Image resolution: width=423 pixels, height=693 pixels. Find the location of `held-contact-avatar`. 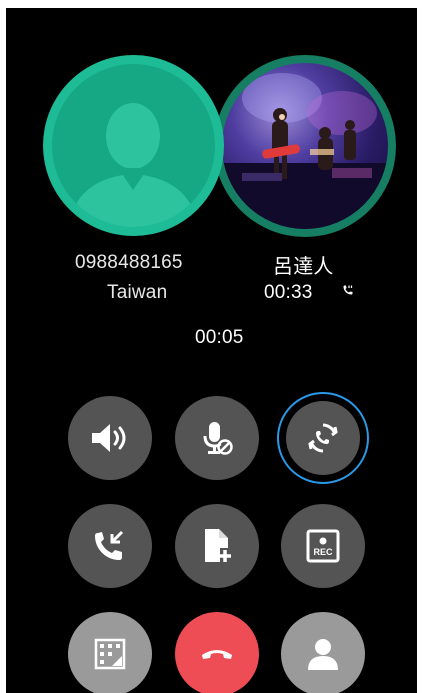

held-contact-avatar is located at coordinates (305, 146).